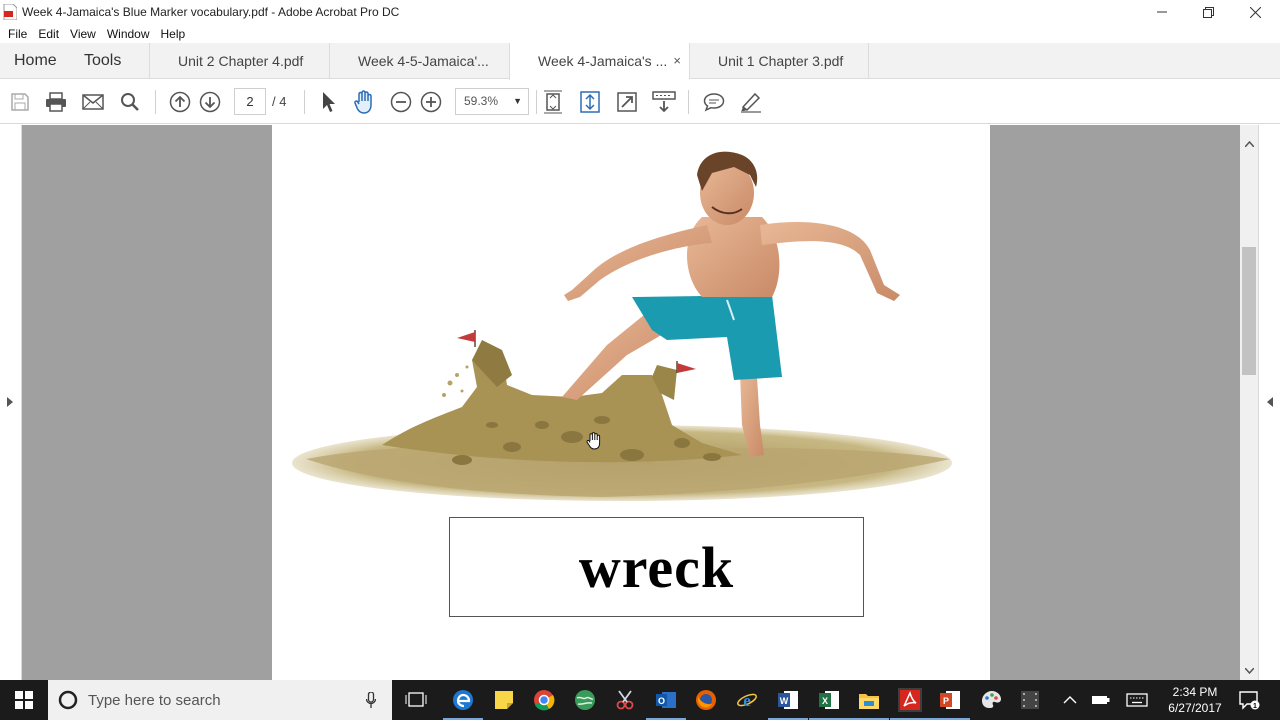 The image size is (1280, 720). Describe the element at coordinates (829, 704) in the screenshot. I see `excel-icon: X` at that location.